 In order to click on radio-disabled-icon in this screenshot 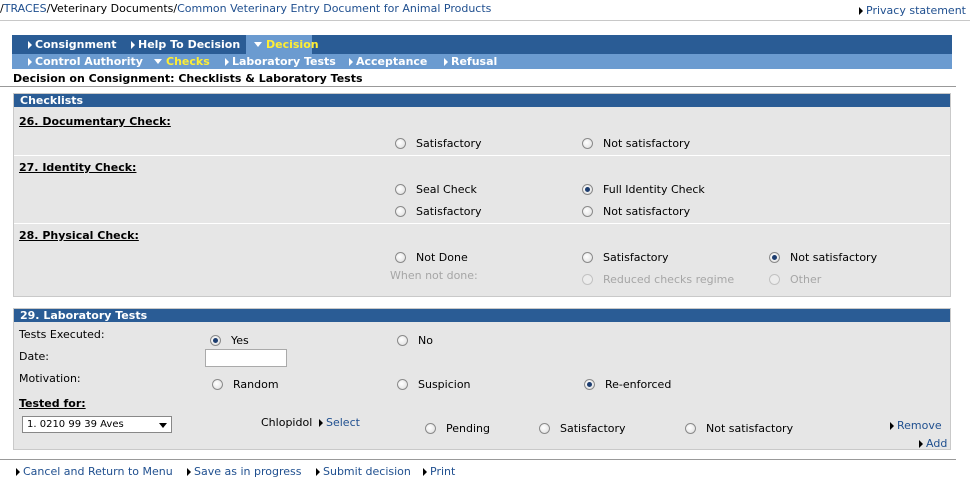, I will do `click(587, 279)`.